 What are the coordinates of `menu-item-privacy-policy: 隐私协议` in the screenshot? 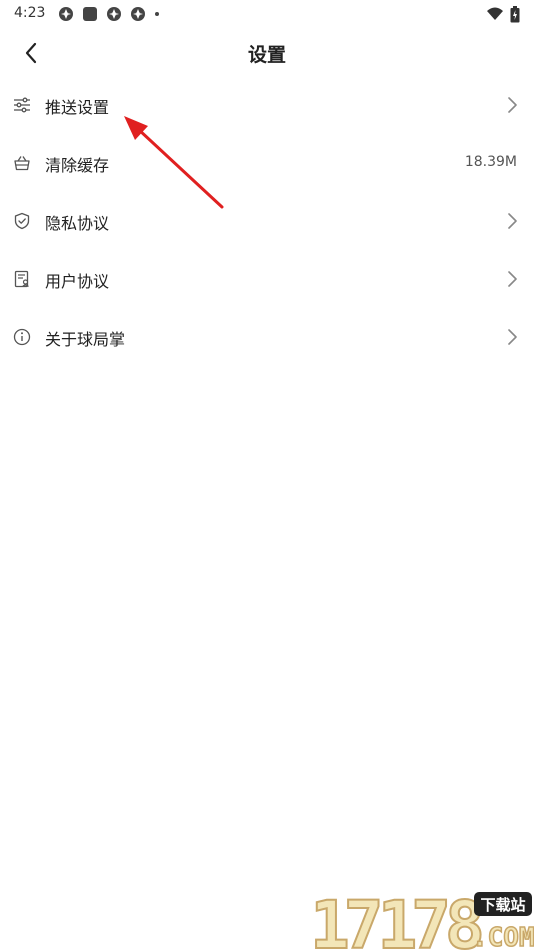 It's located at (267, 221).